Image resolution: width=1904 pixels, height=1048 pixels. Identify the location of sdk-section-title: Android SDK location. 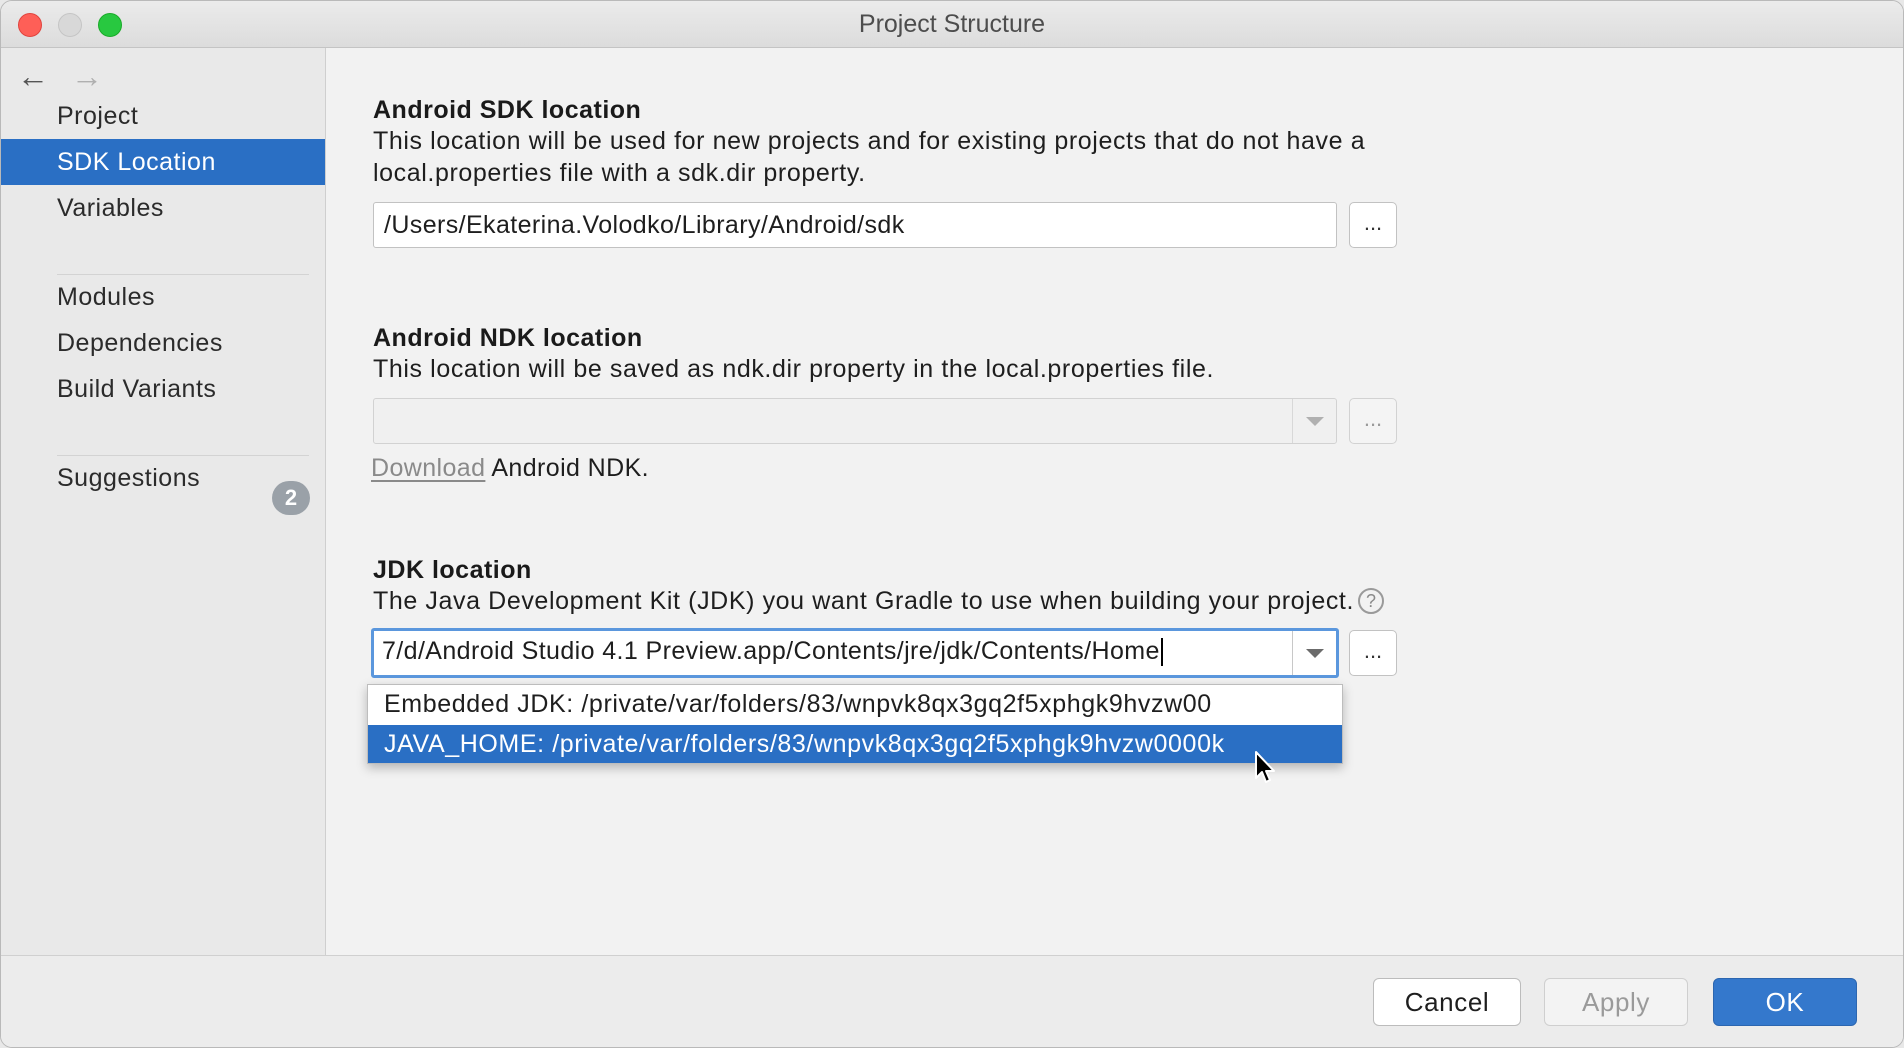
(507, 110).